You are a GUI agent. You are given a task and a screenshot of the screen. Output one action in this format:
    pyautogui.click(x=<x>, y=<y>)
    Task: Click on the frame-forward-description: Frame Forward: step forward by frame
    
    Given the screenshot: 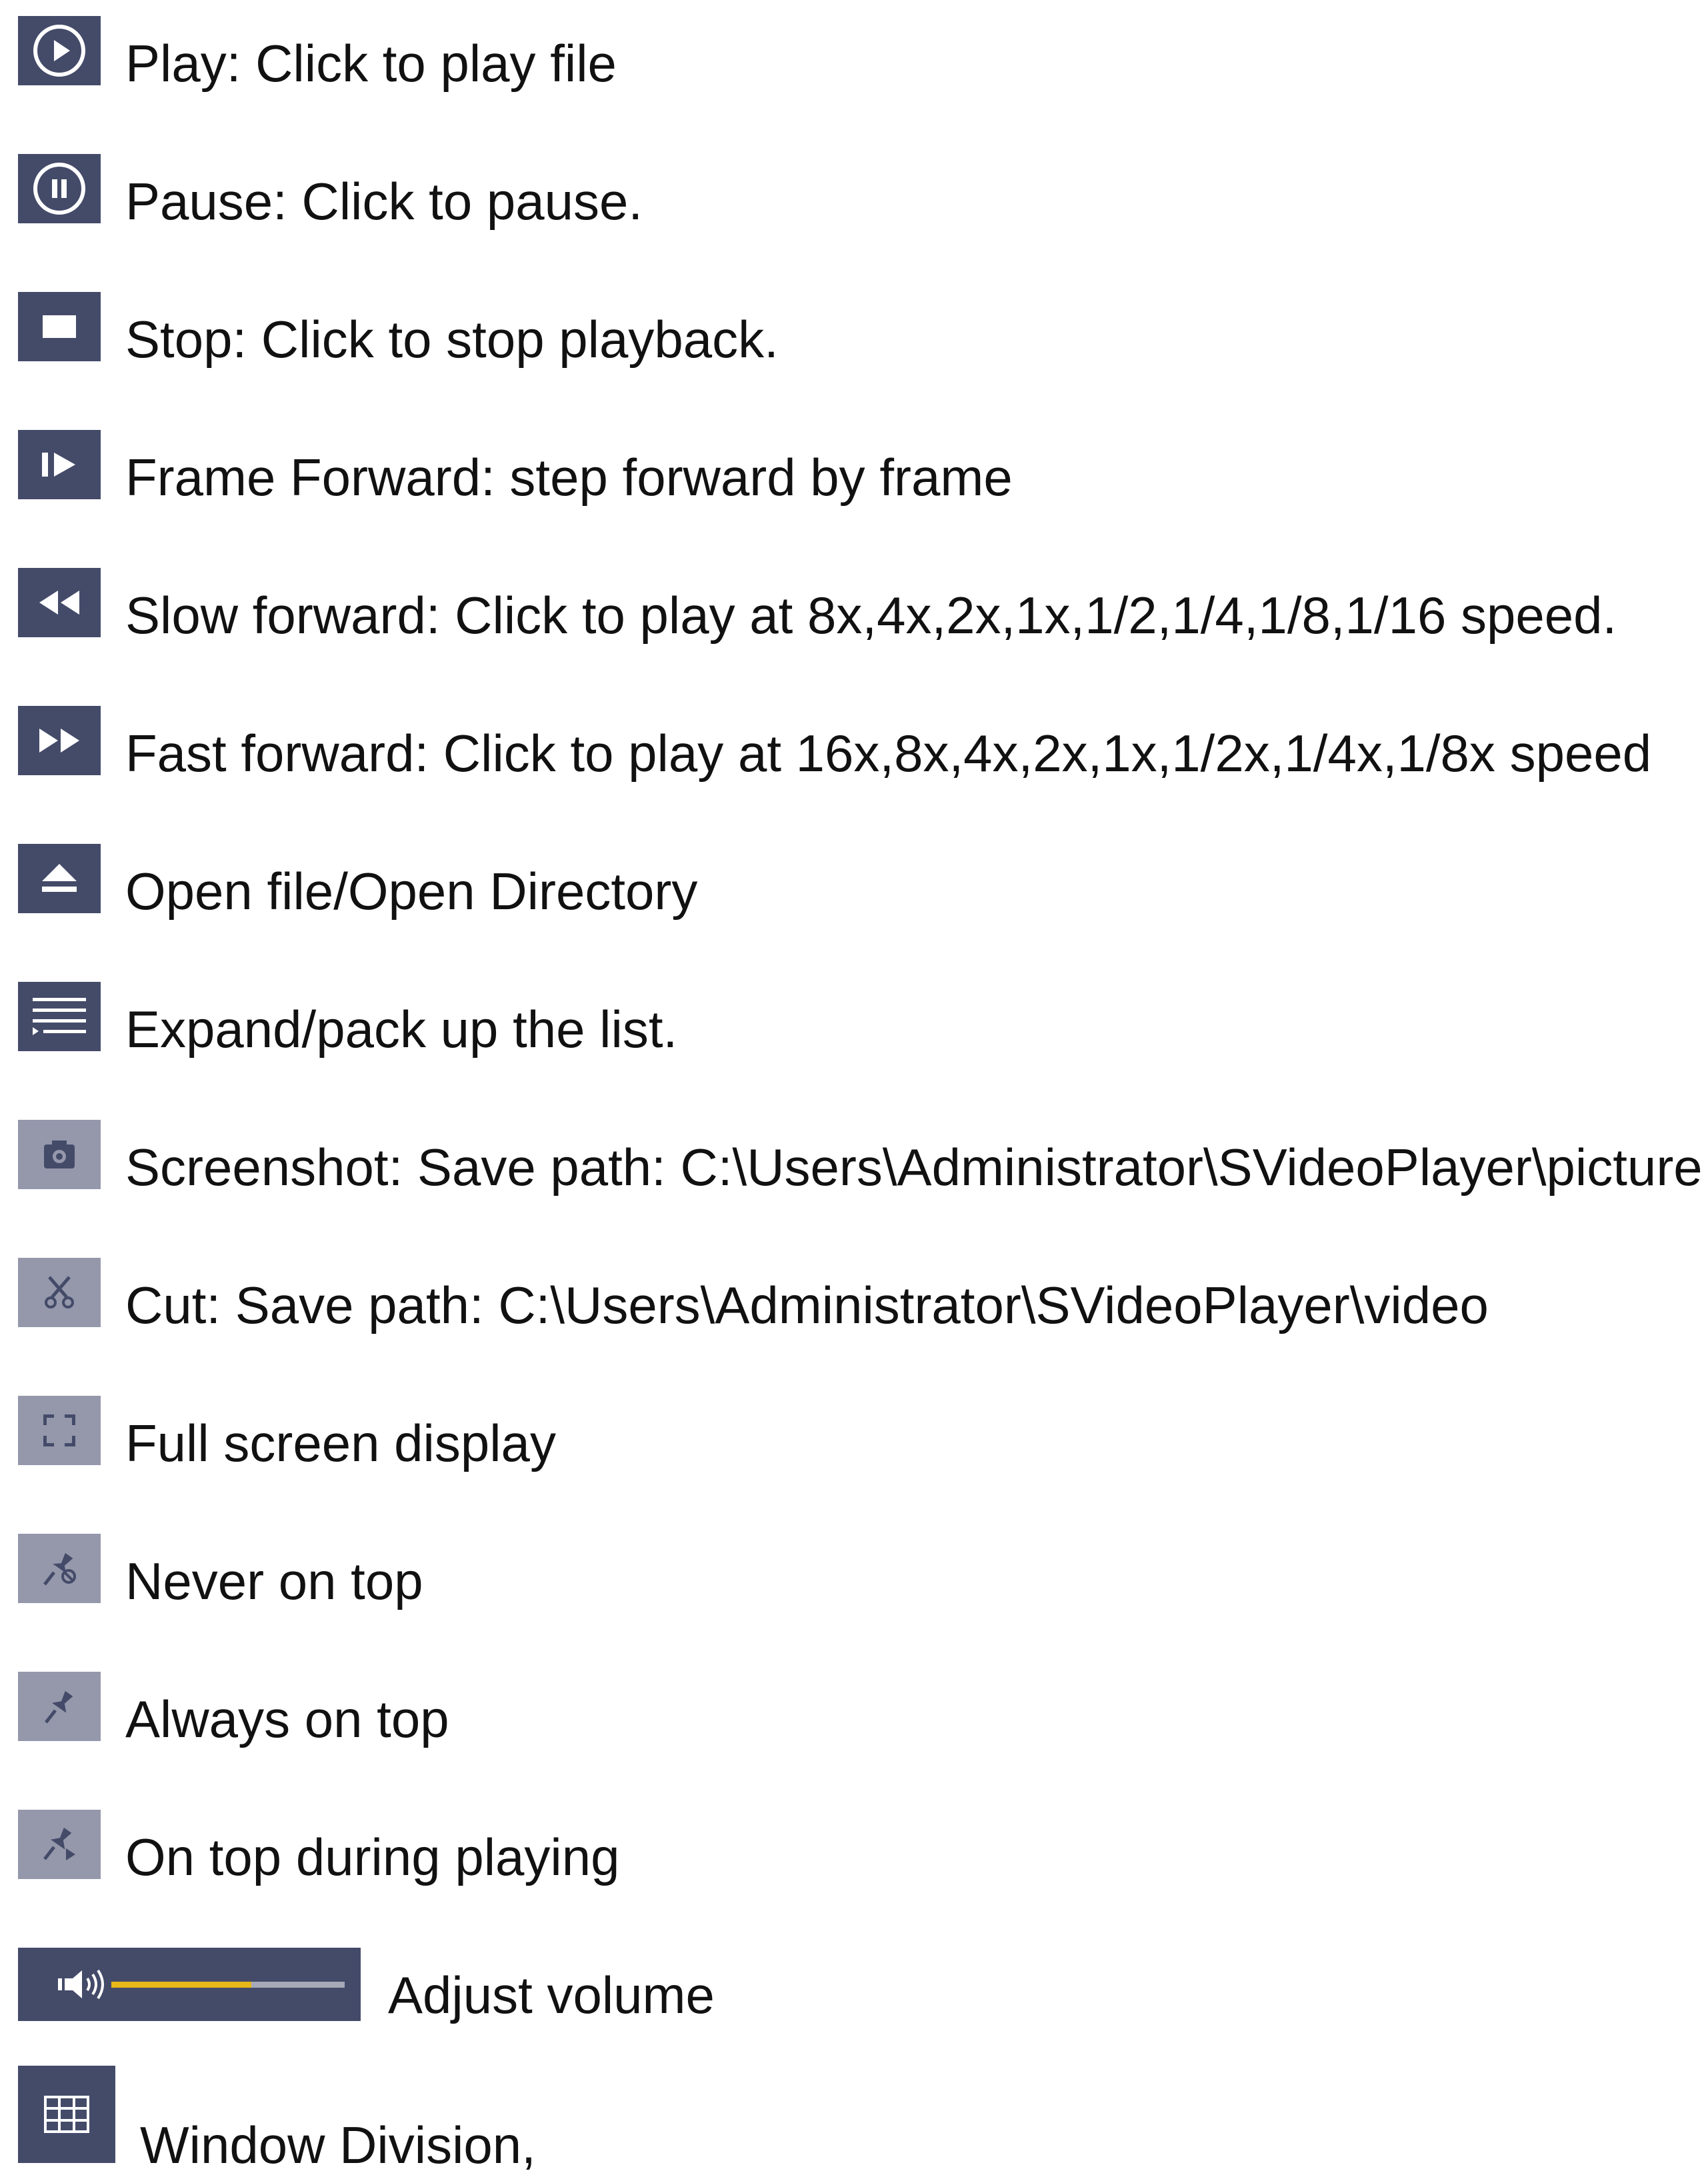 What is the action you would take?
    pyautogui.click(x=569, y=477)
    